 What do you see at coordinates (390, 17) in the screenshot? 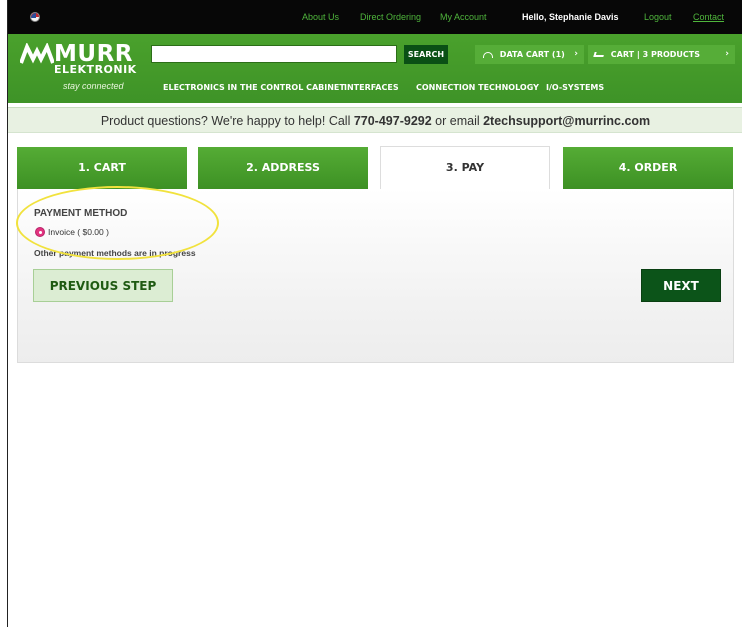
I see `direct-ordering-link: Direct Ordering` at bounding box center [390, 17].